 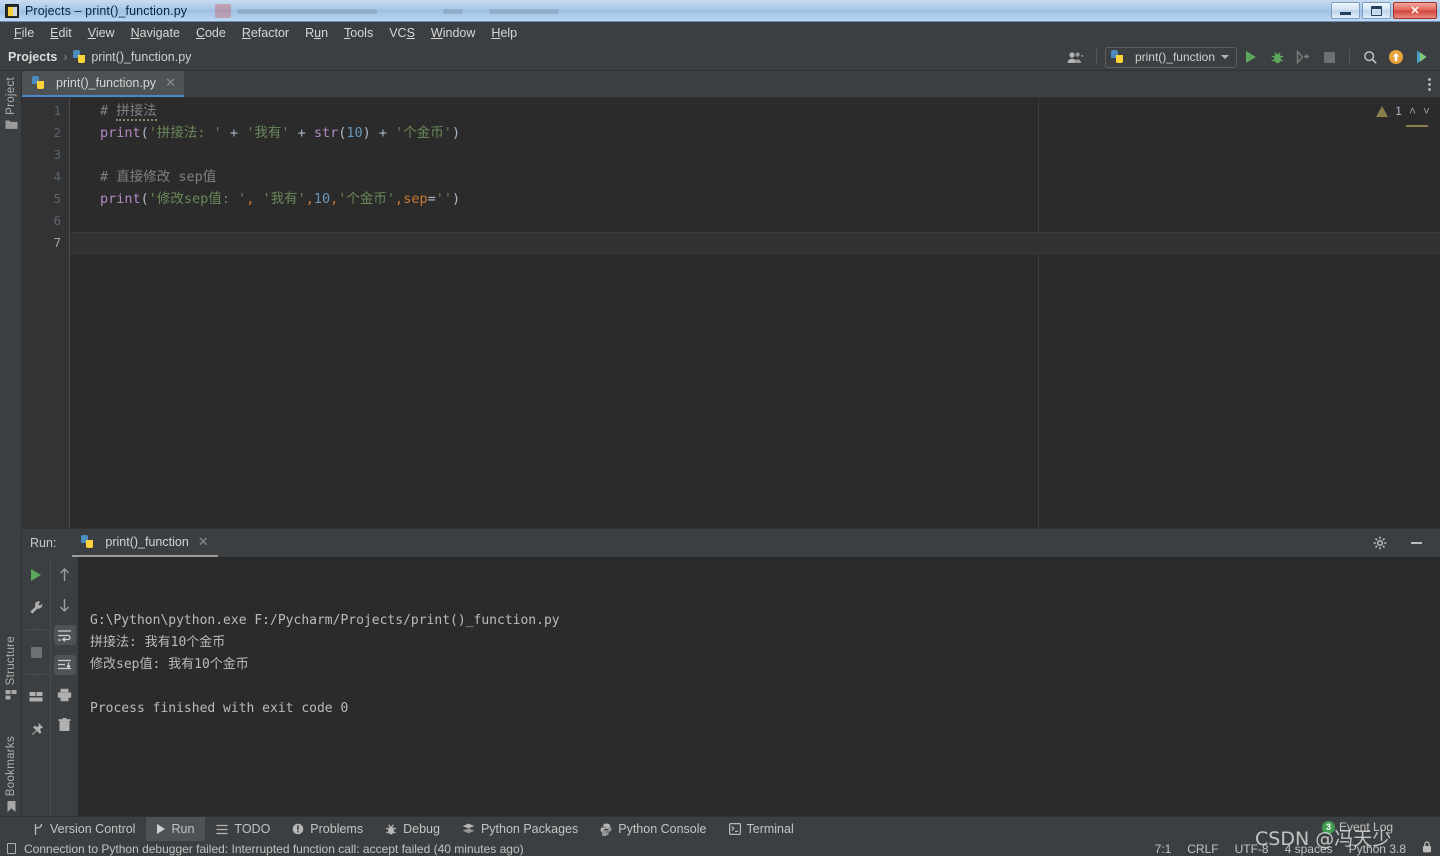 I want to click on bottom-tab-python-packages: Python Packages, so click(x=520, y=829).